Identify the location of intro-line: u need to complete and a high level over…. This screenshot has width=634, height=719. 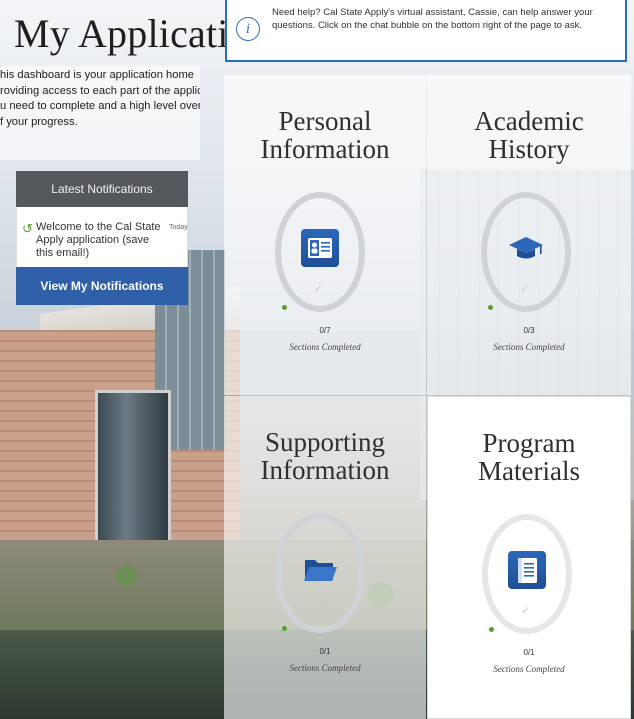
(100, 106).